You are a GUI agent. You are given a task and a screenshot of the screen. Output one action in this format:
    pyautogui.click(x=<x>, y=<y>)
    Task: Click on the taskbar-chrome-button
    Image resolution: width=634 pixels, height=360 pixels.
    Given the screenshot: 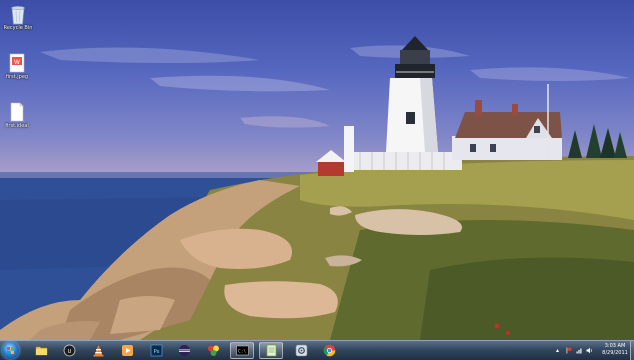 What is the action you would take?
    pyautogui.click(x=329, y=350)
    